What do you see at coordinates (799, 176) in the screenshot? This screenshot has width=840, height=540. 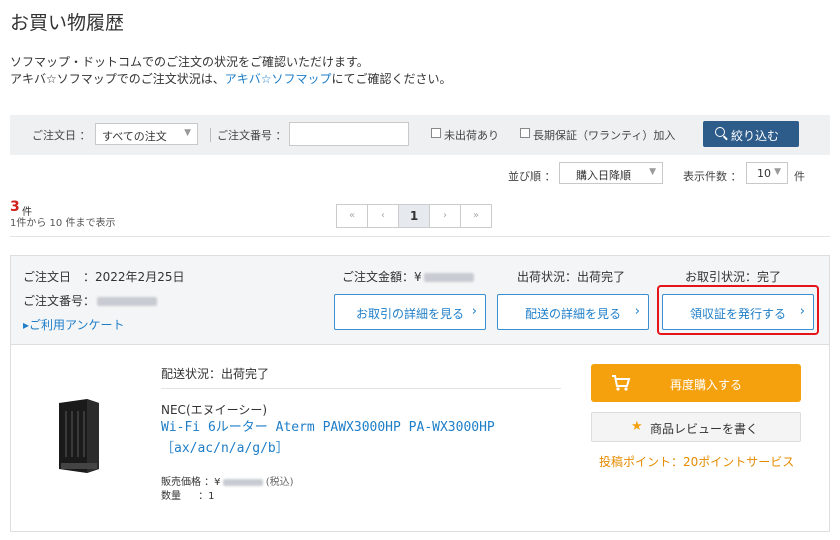 I see `per-page-unit: 件` at bounding box center [799, 176].